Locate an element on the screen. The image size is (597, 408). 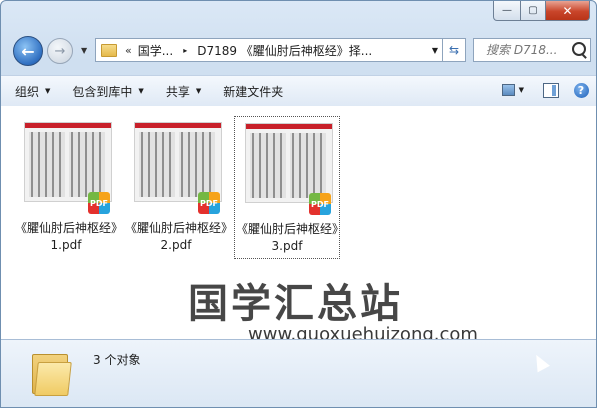
search-input is located at coordinates (530, 50).